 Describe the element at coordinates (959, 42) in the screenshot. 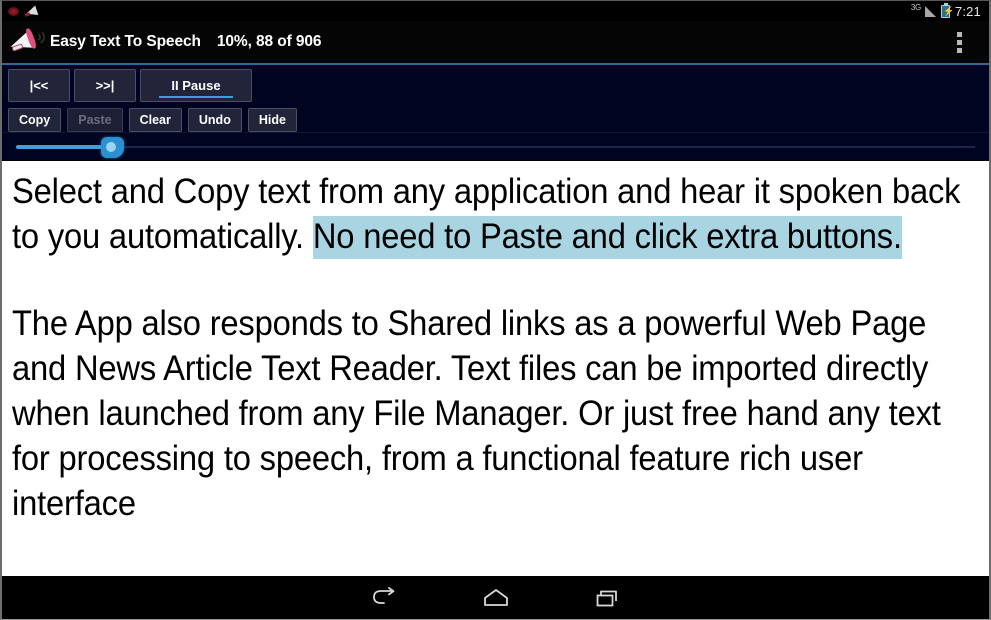

I see `overflow-menu-icon` at that location.